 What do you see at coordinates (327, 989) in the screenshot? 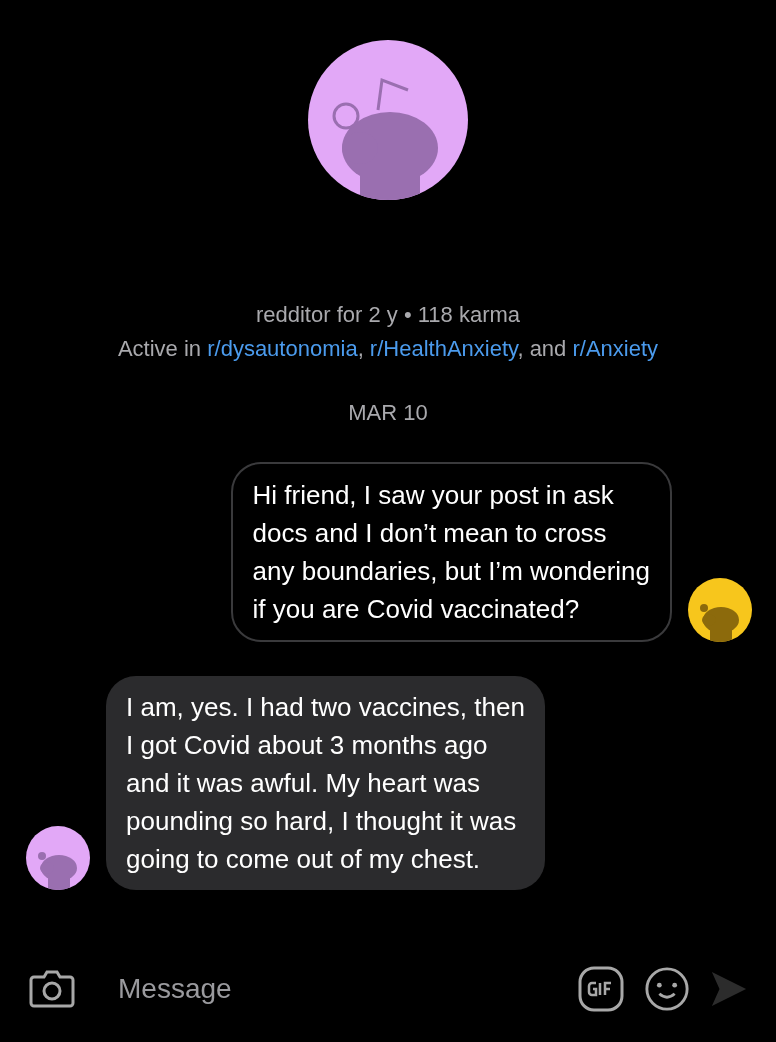
I see `message-field: Message` at bounding box center [327, 989].